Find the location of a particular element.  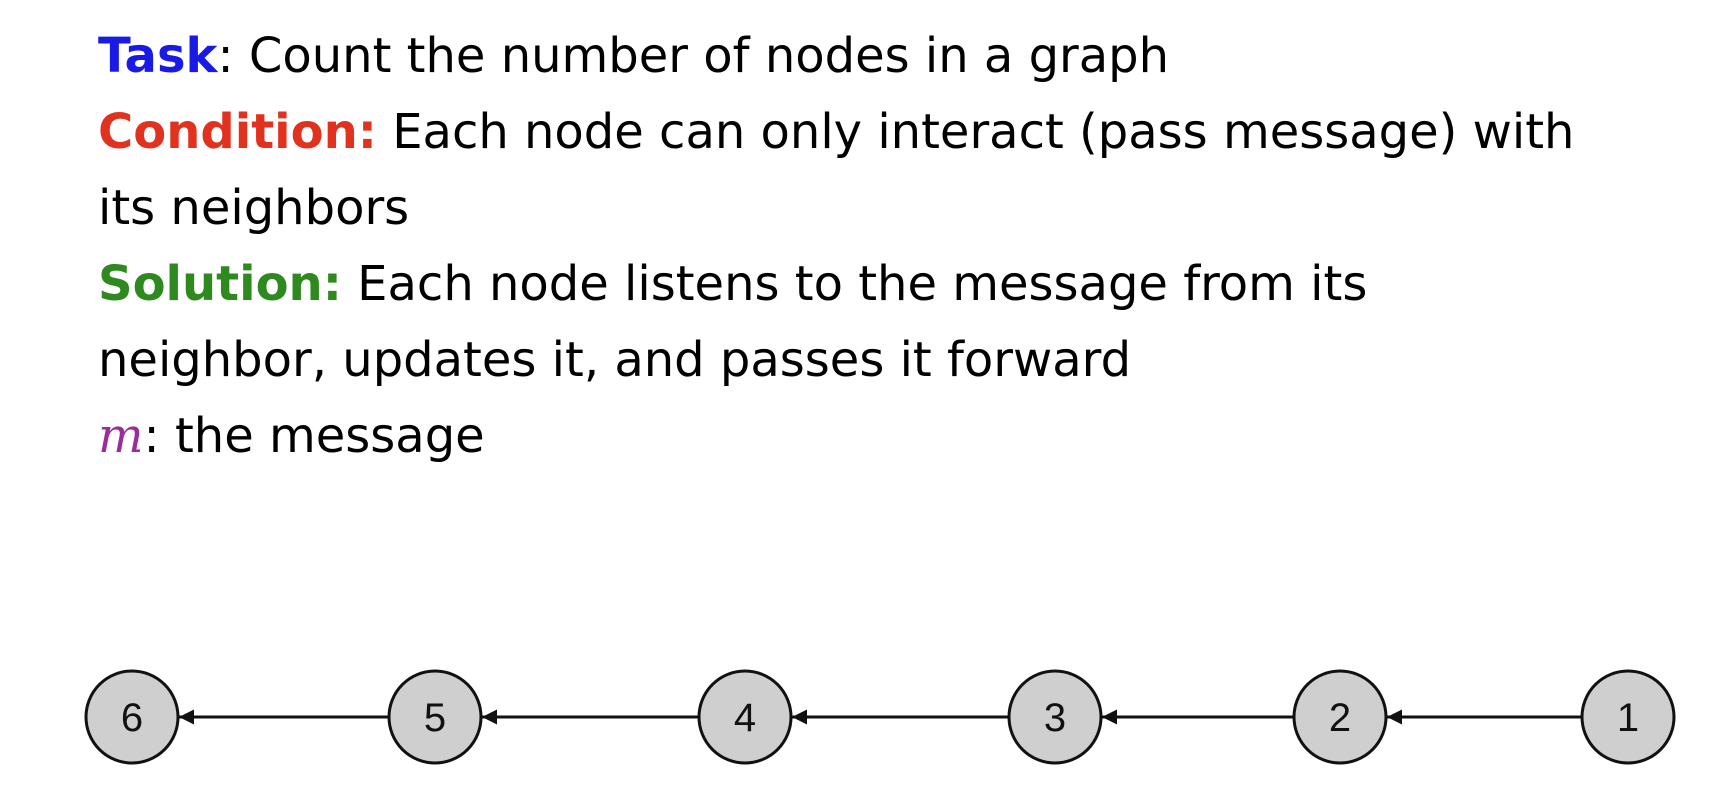

node-label-4: 4 is located at coordinates (745, 718).